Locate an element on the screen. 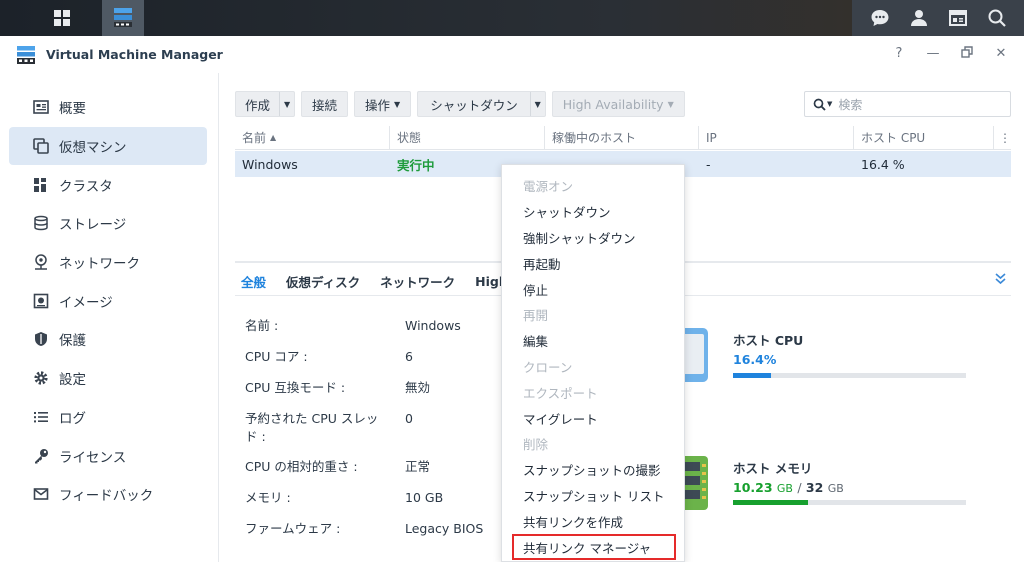 This screenshot has height=562, width=1024. sidebar-item-settings: 設定 is located at coordinates (108, 378).